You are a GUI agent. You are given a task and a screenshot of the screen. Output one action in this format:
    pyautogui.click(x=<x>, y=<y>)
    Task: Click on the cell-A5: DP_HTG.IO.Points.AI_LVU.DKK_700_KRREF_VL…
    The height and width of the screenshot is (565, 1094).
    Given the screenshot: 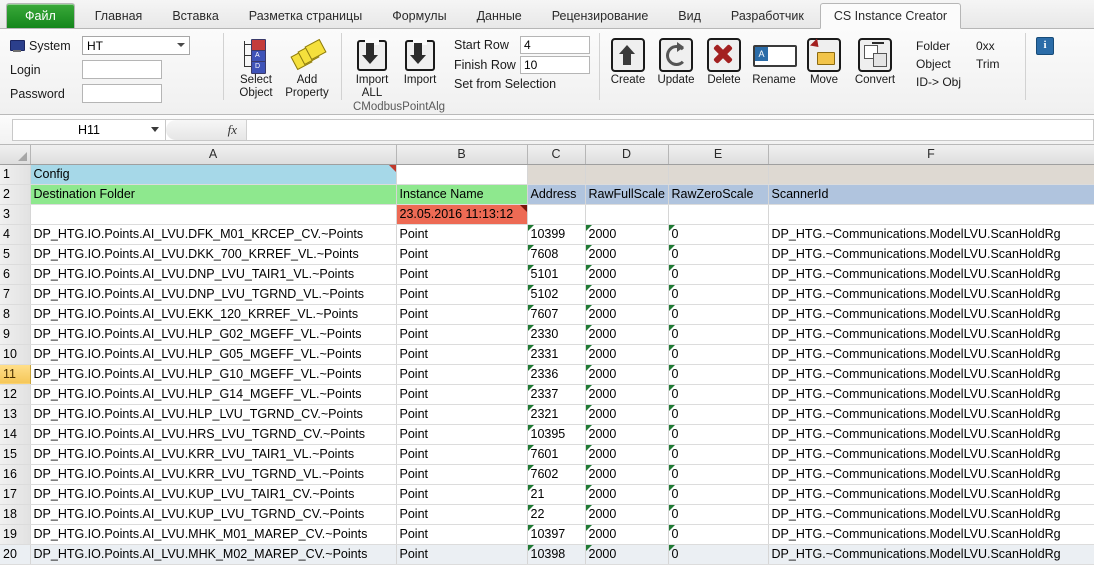 What is the action you would take?
    pyautogui.click(x=213, y=254)
    